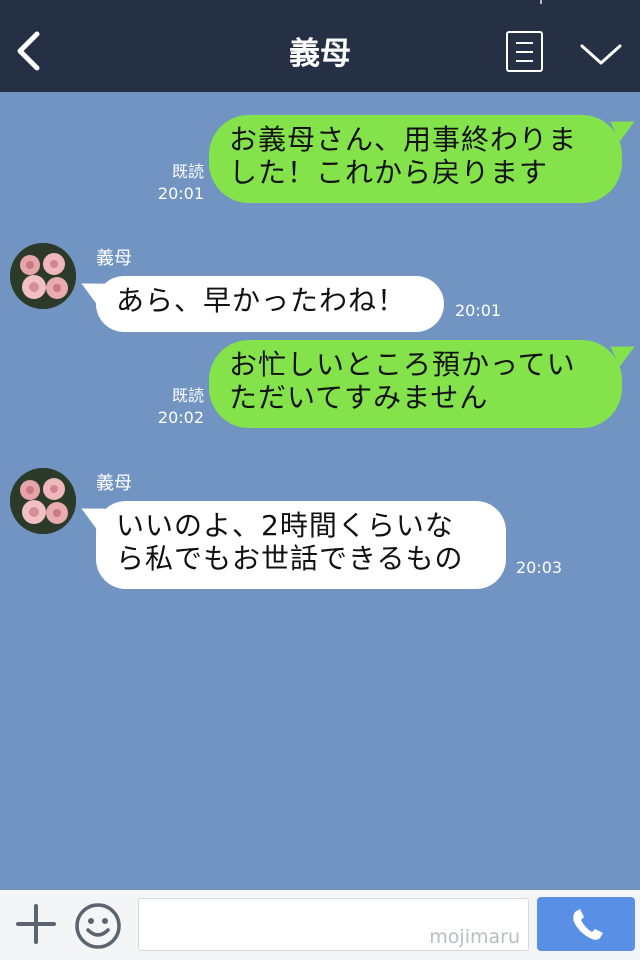 The height and width of the screenshot is (960, 640). I want to click on message-meta: 既読 20:01, so click(172, 183).